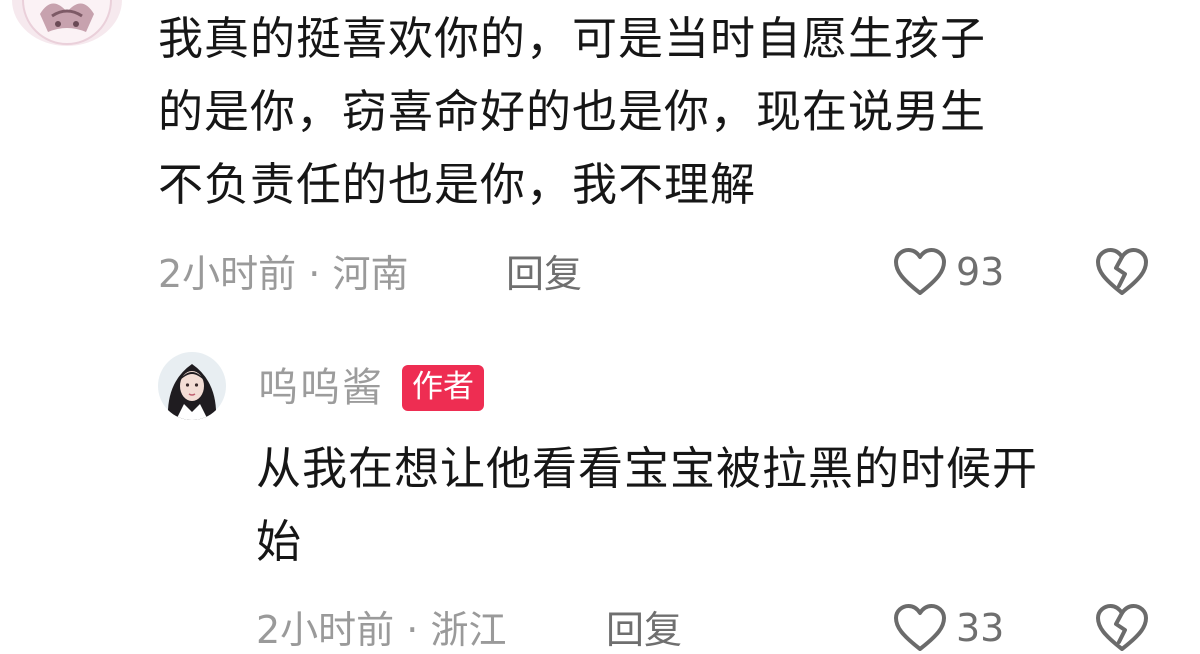 This screenshot has width=1200, height=654. What do you see at coordinates (468, 630) in the screenshot?
I see `comment-location: 浙江` at bounding box center [468, 630].